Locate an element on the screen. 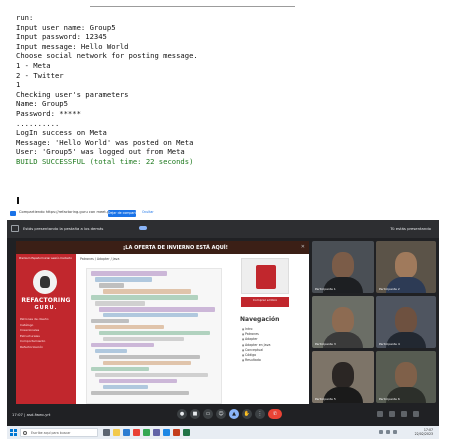 This screenshot has width=449, height=439. participant-name: Participante 1 is located at coordinates (325, 289).